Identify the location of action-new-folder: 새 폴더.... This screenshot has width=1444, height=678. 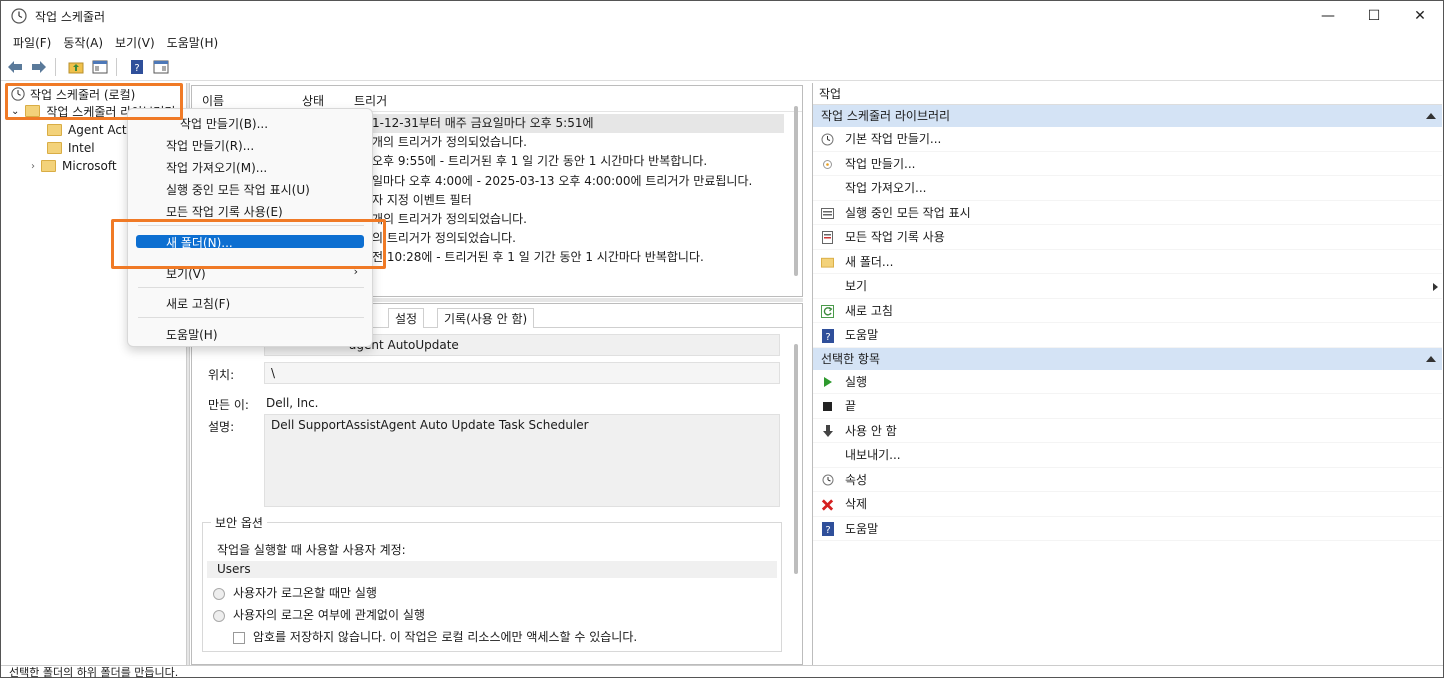
(1127, 262).